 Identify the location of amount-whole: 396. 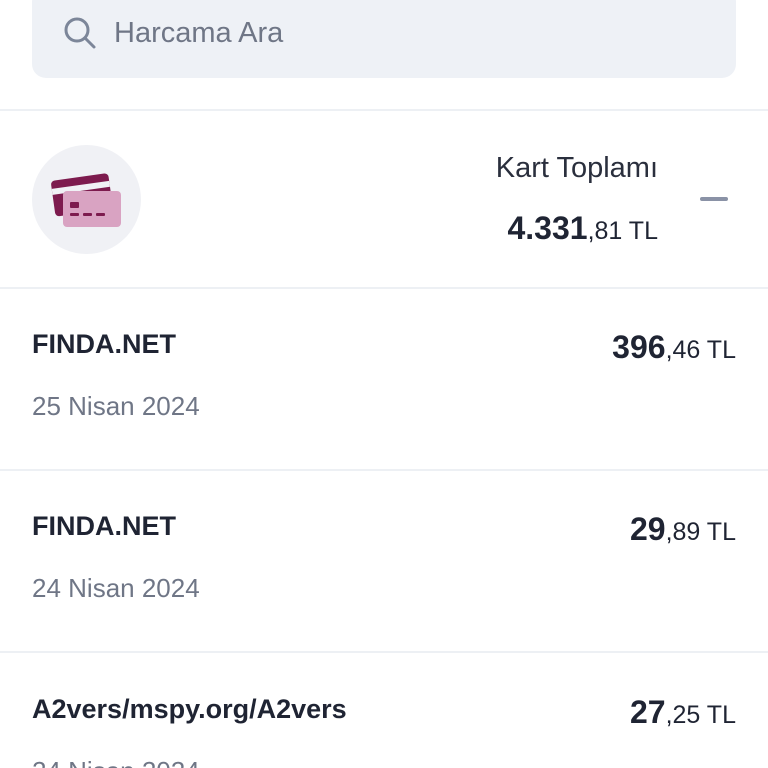
(639, 347).